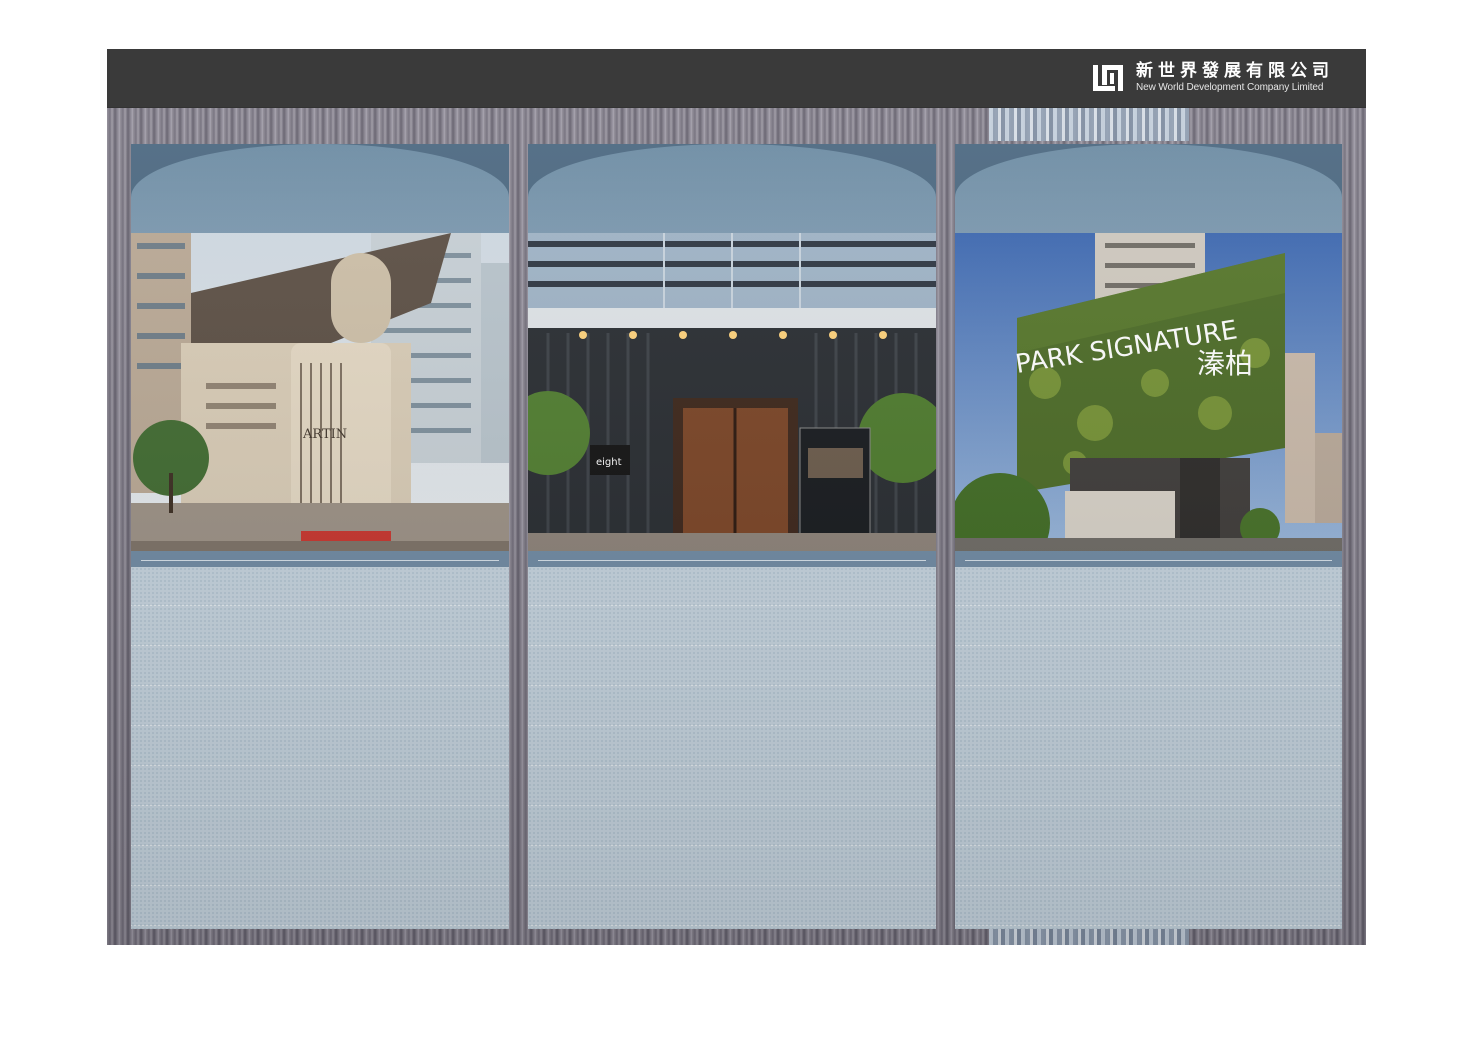 The image size is (1473, 1040). What do you see at coordinates (1225, 363) in the screenshot?
I see `svg-text: 溱柏` at bounding box center [1225, 363].